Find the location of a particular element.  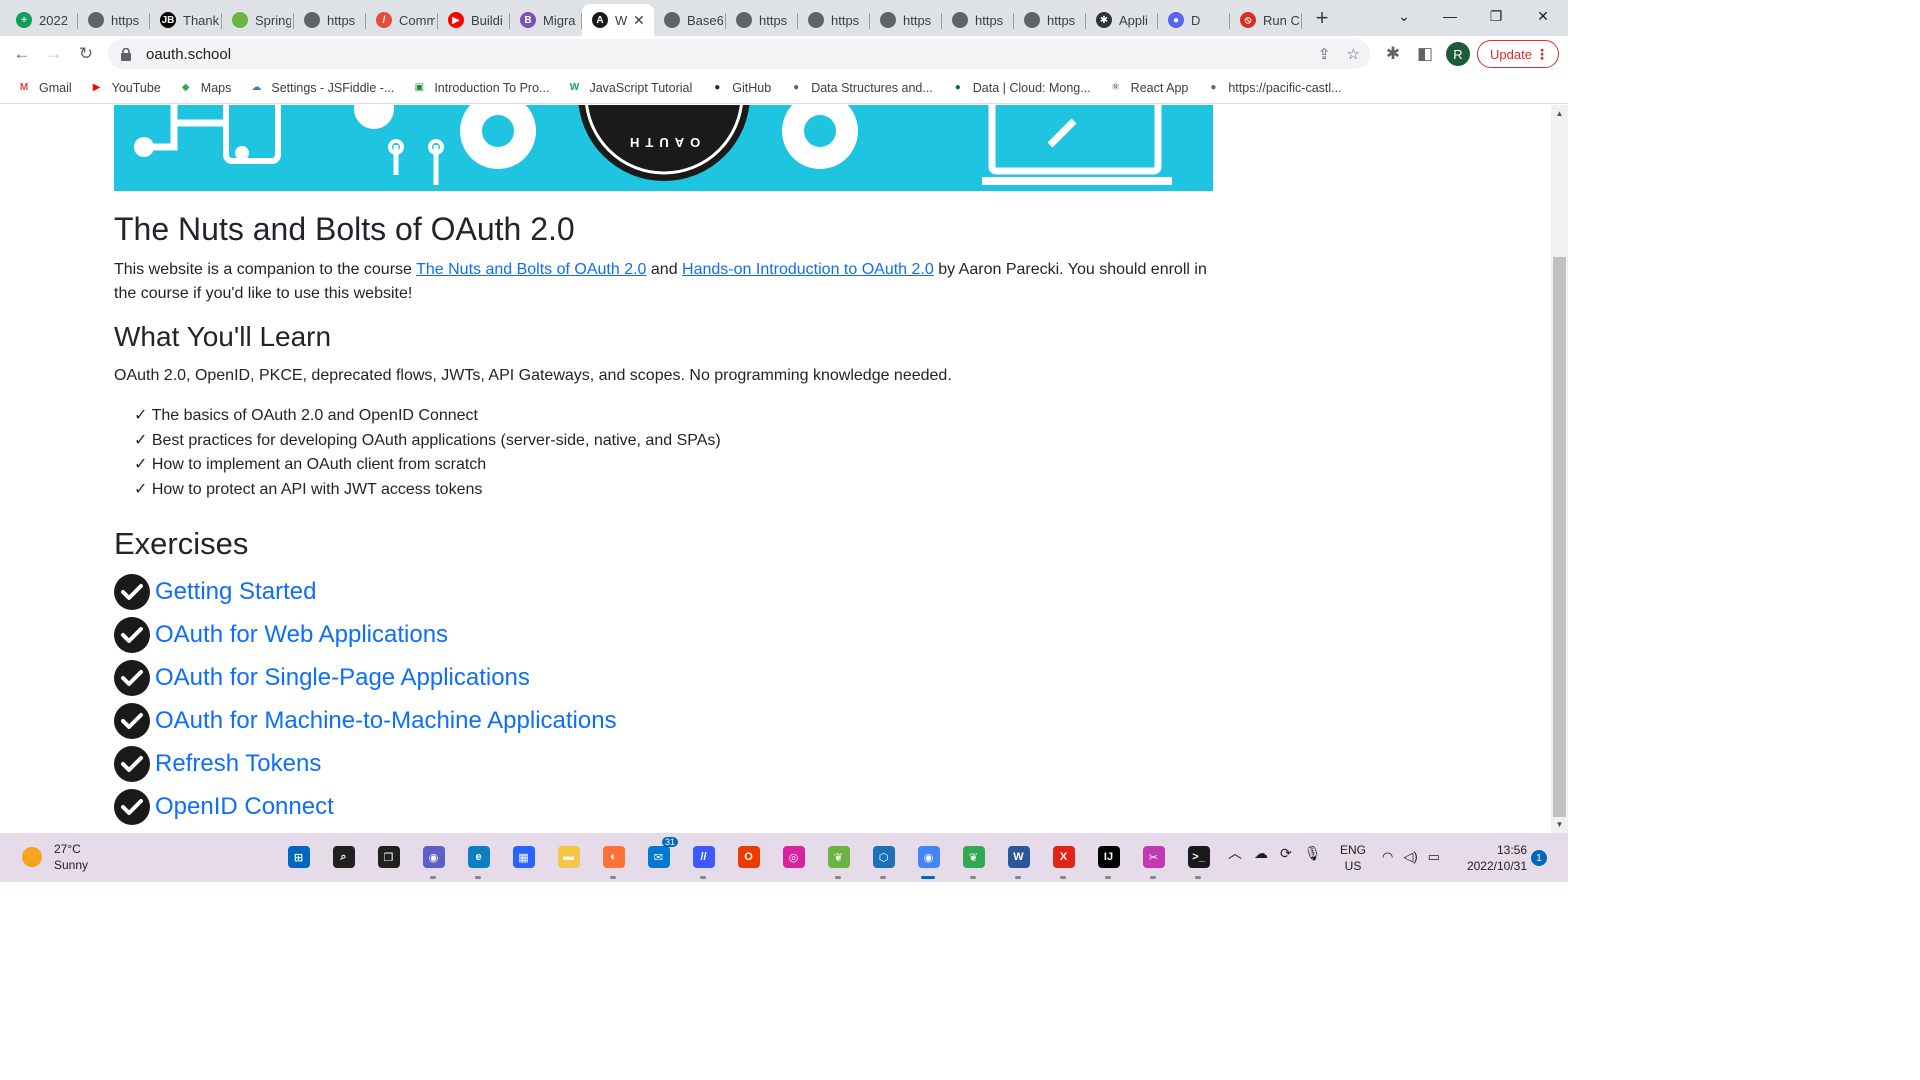

tab-label: W is located at coordinates (621, 20).